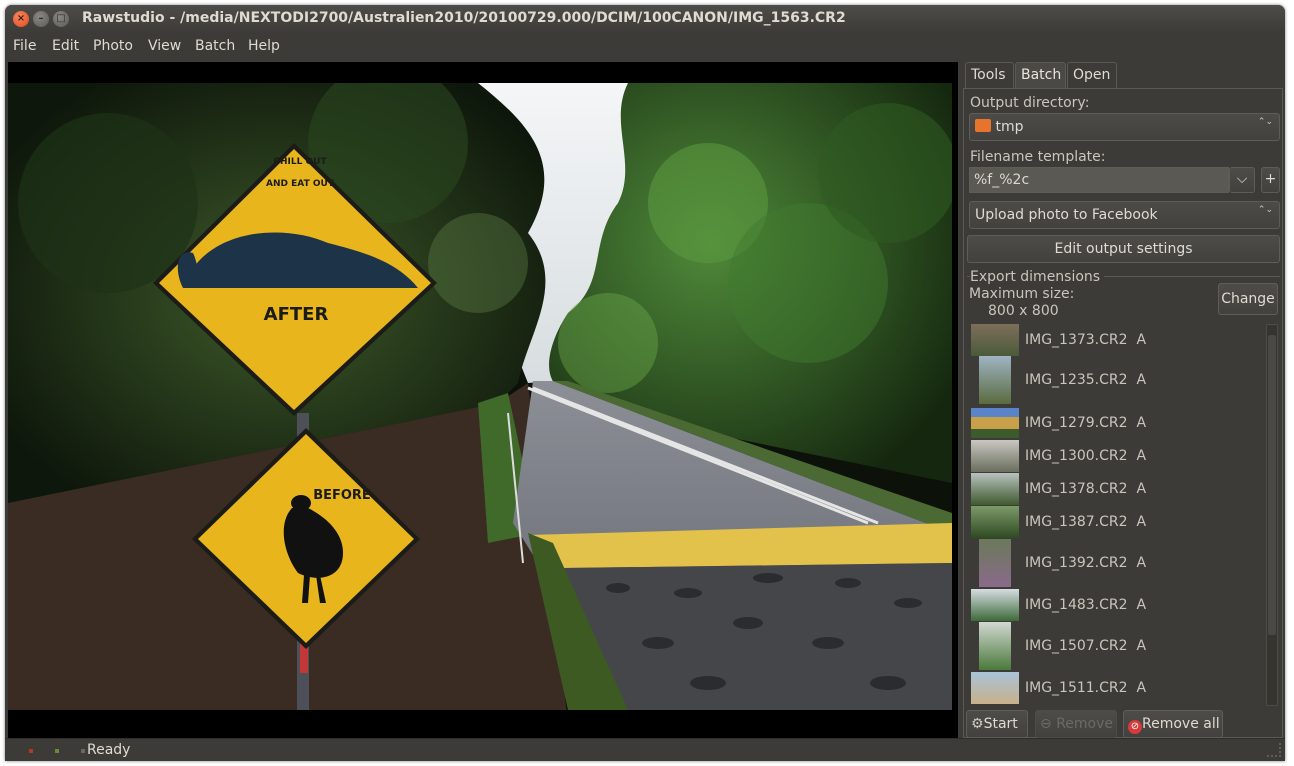 This screenshot has height=766, width=1294. I want to click on output-directory-label: Output directory:, so click(1030, 103).